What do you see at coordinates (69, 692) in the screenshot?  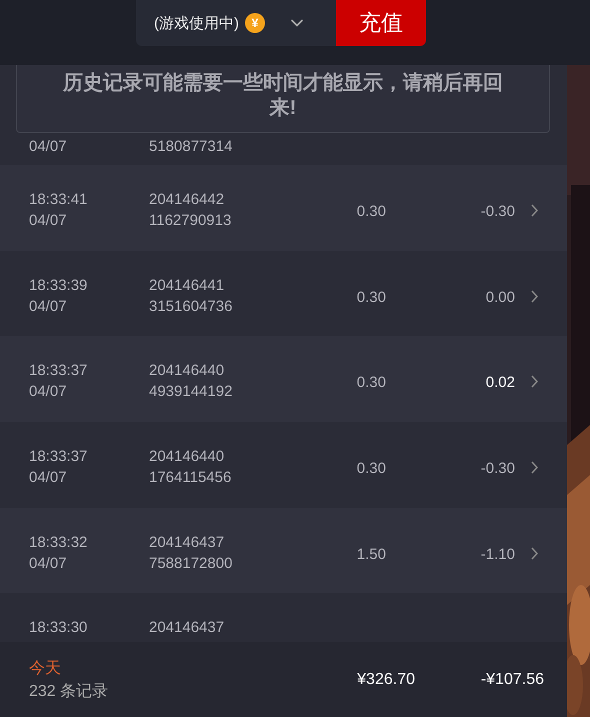 I see `record-count: 232 条记录` at bounding box center [69, 692].